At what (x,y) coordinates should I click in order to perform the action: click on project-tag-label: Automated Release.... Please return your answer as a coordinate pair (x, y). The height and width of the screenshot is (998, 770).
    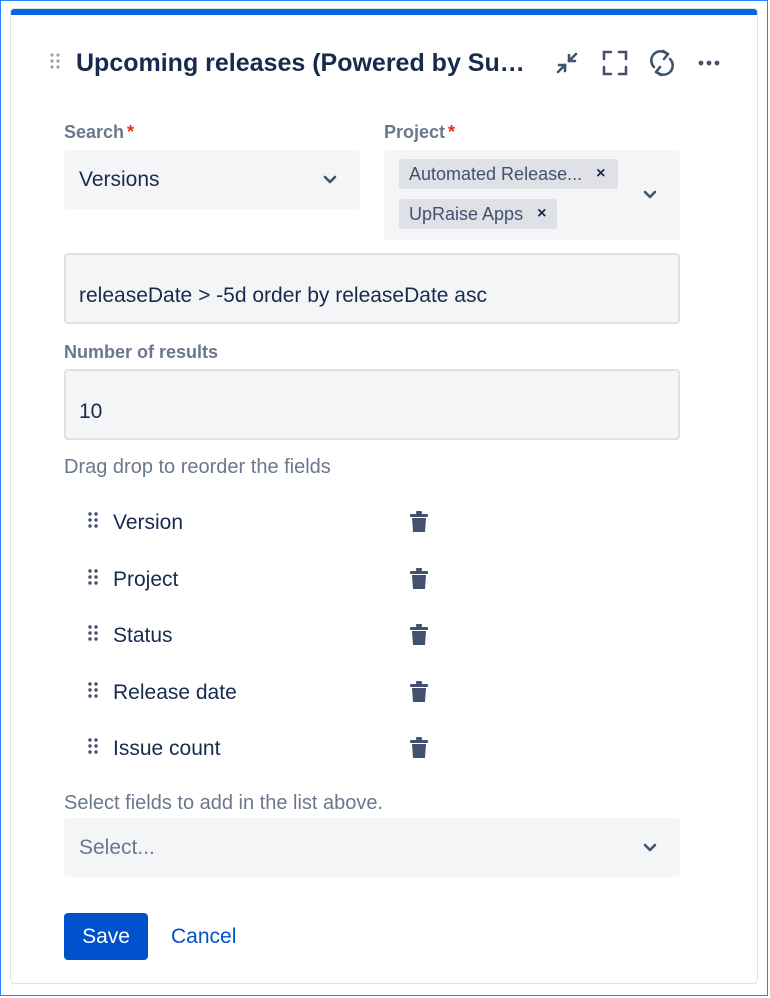
    Looking at the image, I should click on (496, 173).